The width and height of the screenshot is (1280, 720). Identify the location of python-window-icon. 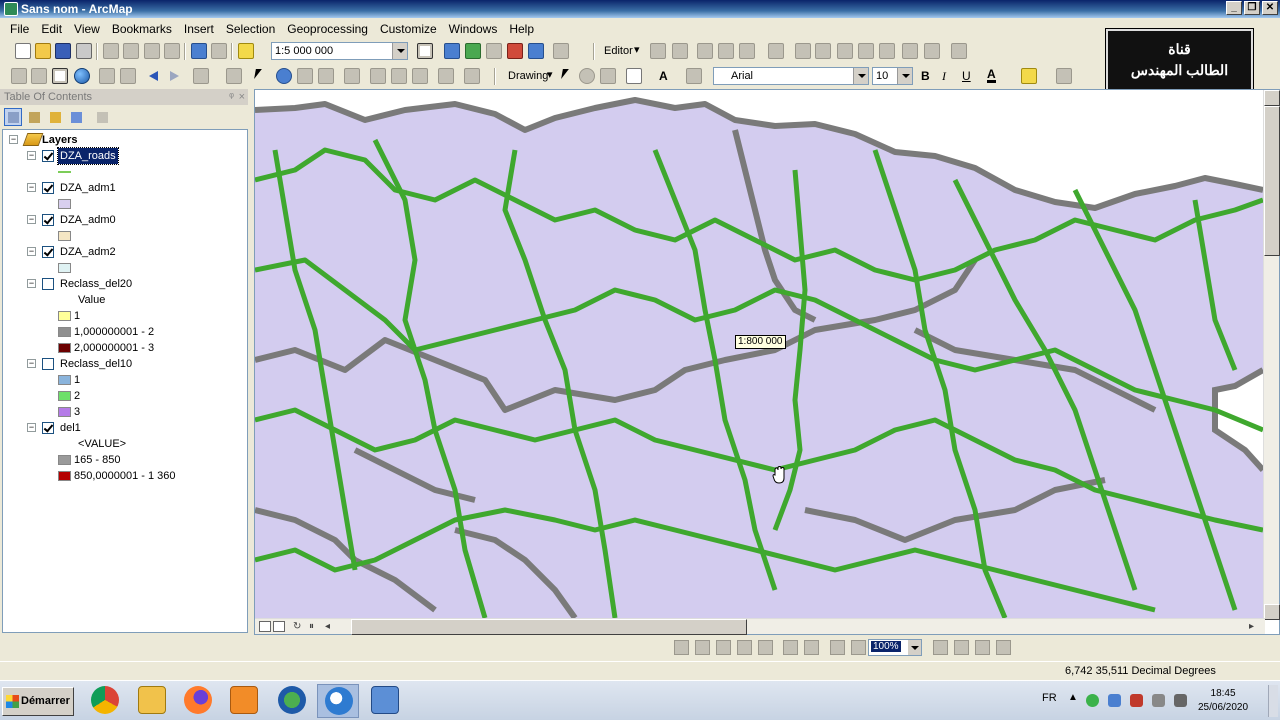
(536, 51).